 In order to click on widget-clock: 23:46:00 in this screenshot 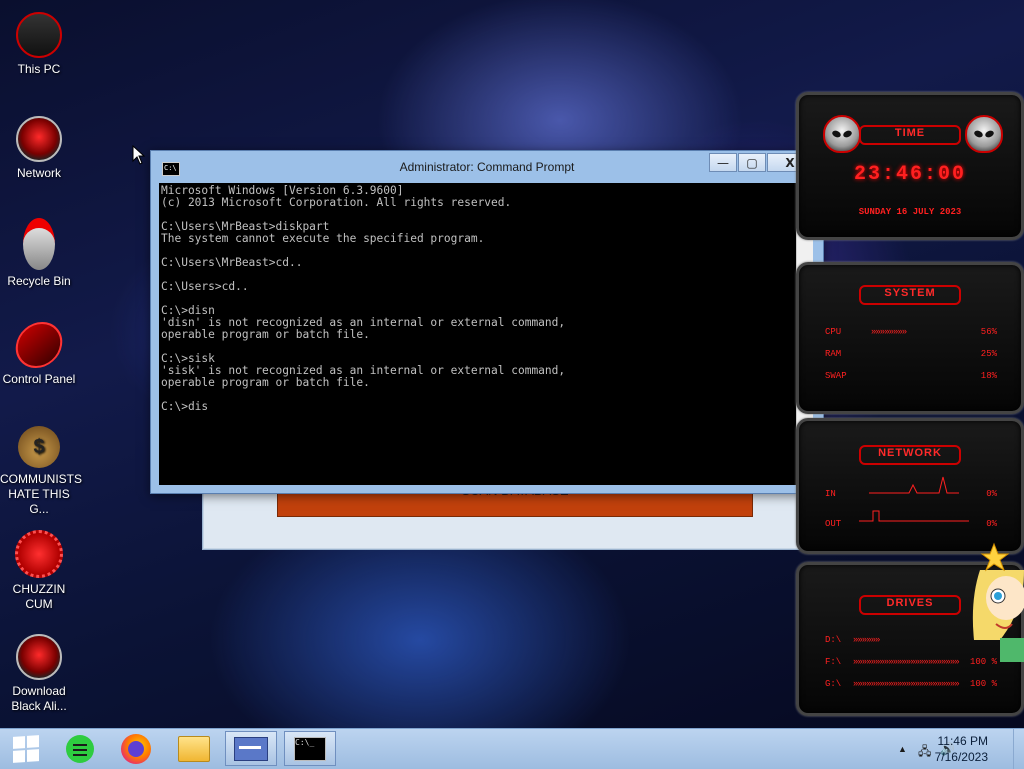, I will do `click(909, 174)`.